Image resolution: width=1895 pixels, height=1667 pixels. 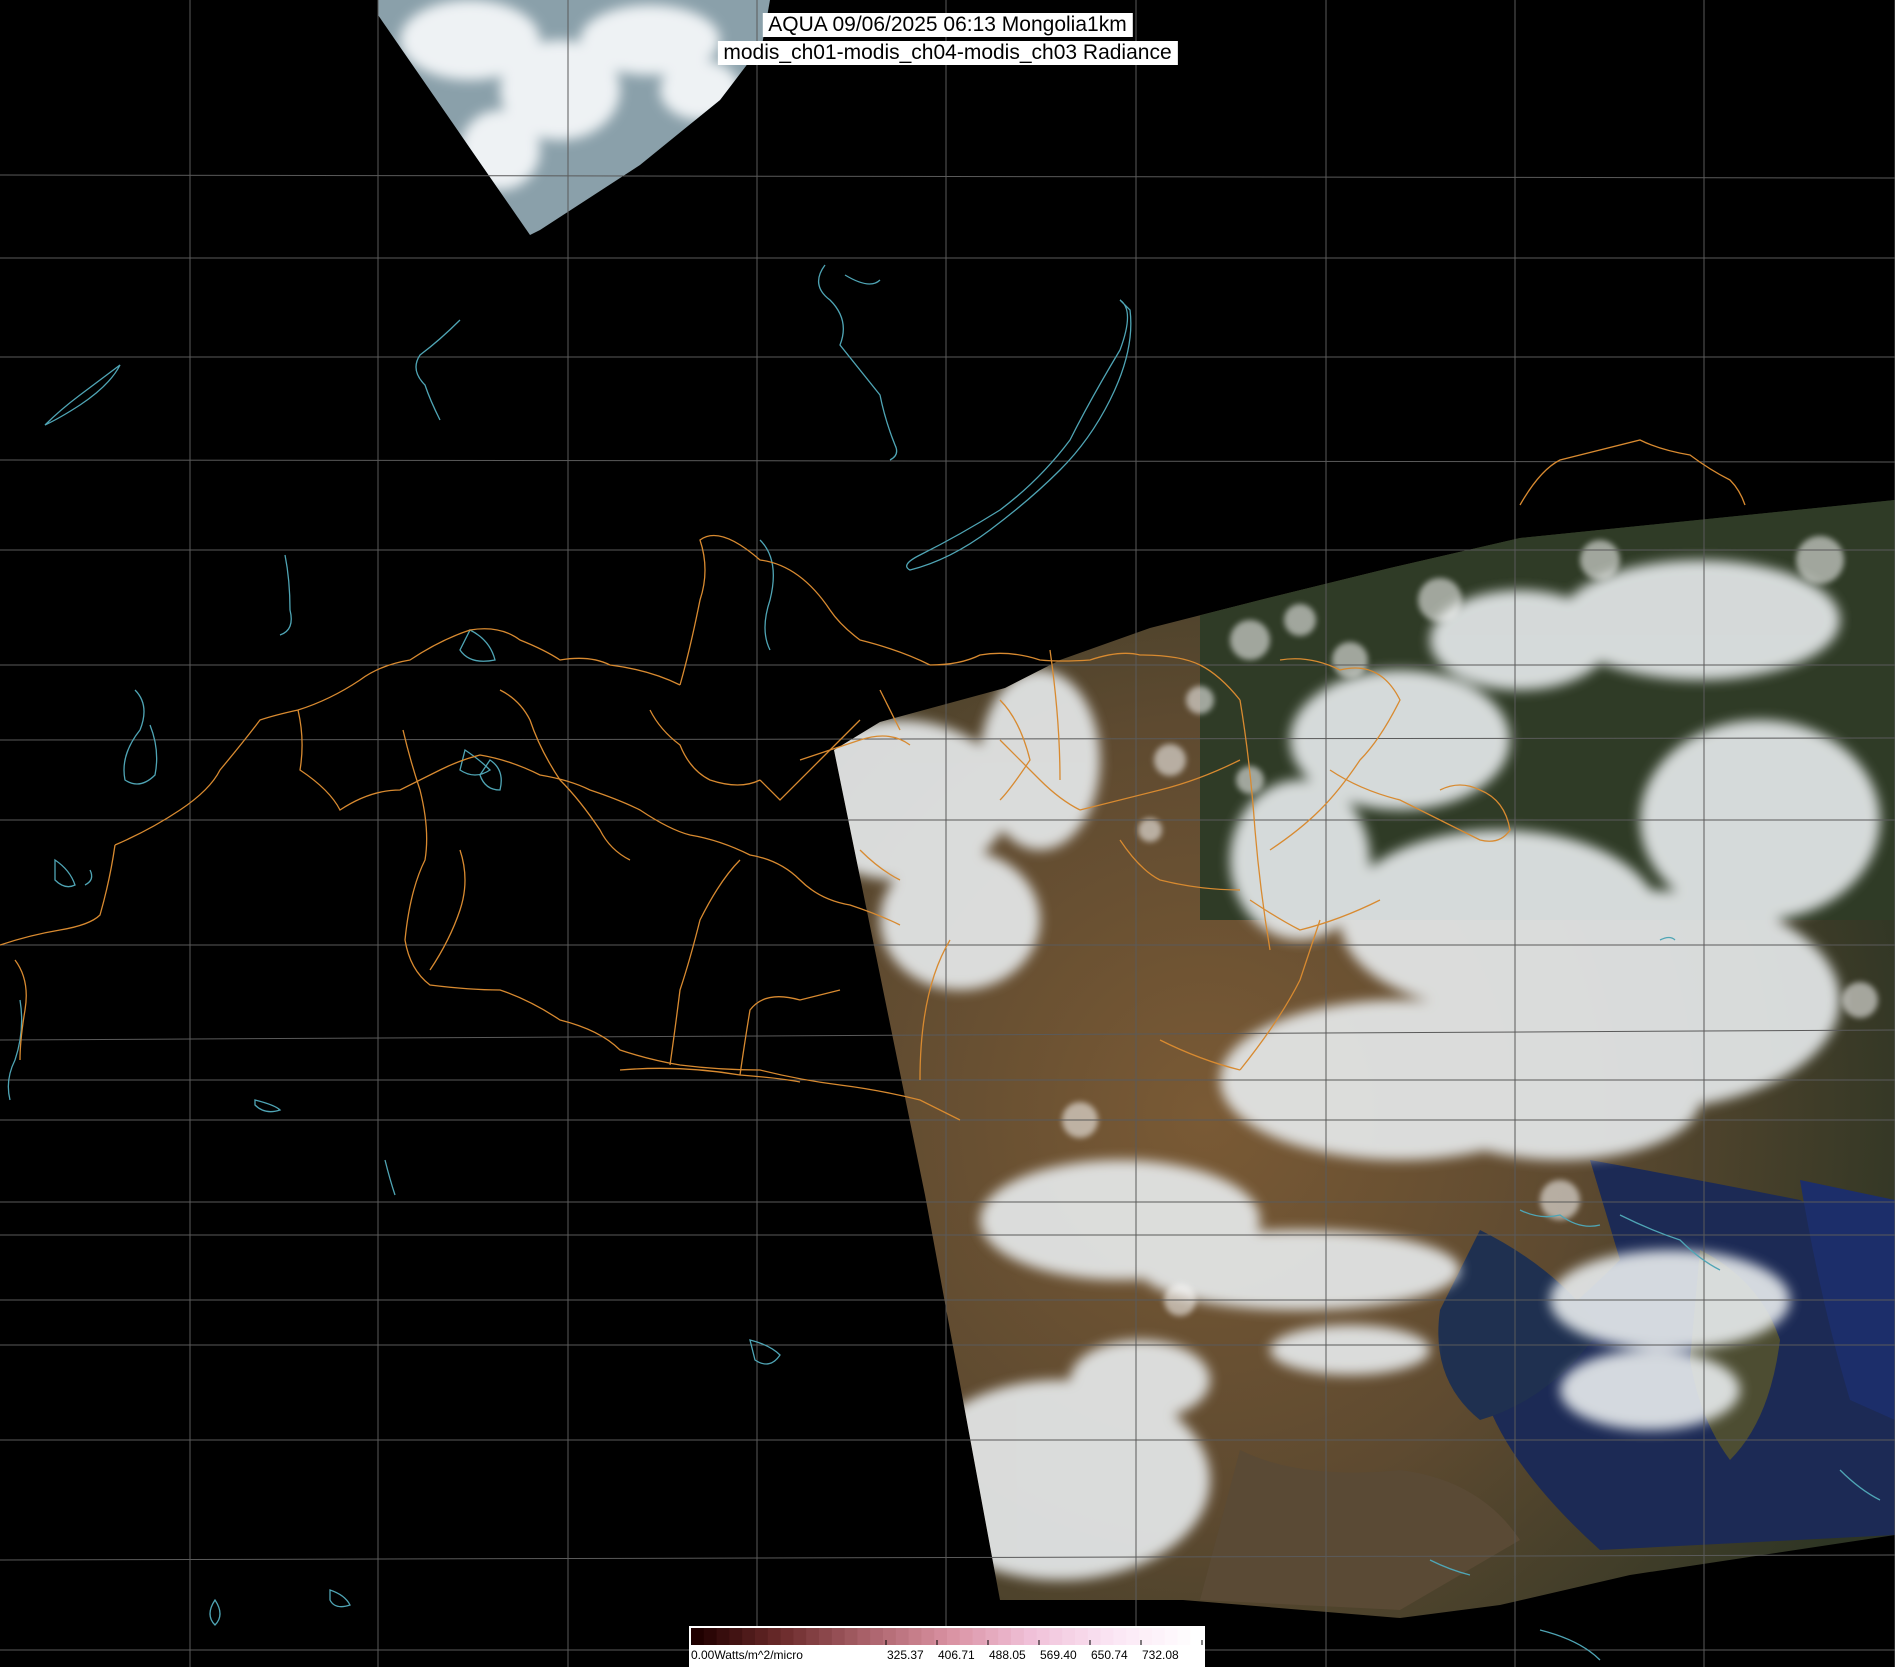 What do you see at coordinates (747, 1655) in the screenshot?
I see `colorbar-label-min: 0.00Watts/m^2/micro` at bounding box center [747, 1655].